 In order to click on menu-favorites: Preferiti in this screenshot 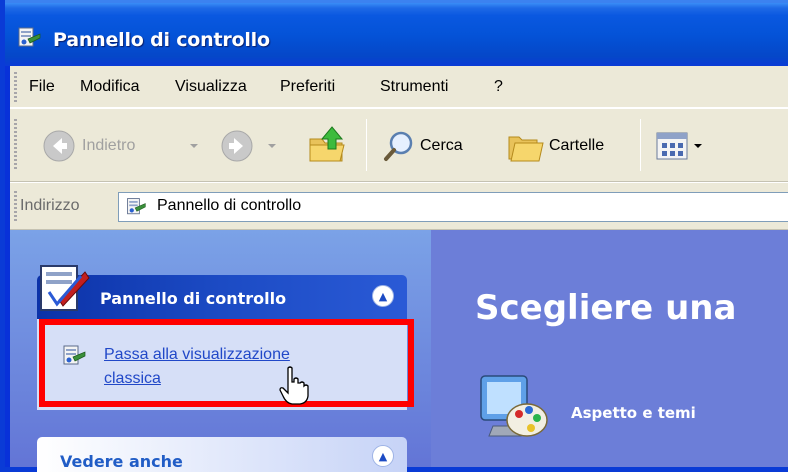, I will do `click(307, 87)`.